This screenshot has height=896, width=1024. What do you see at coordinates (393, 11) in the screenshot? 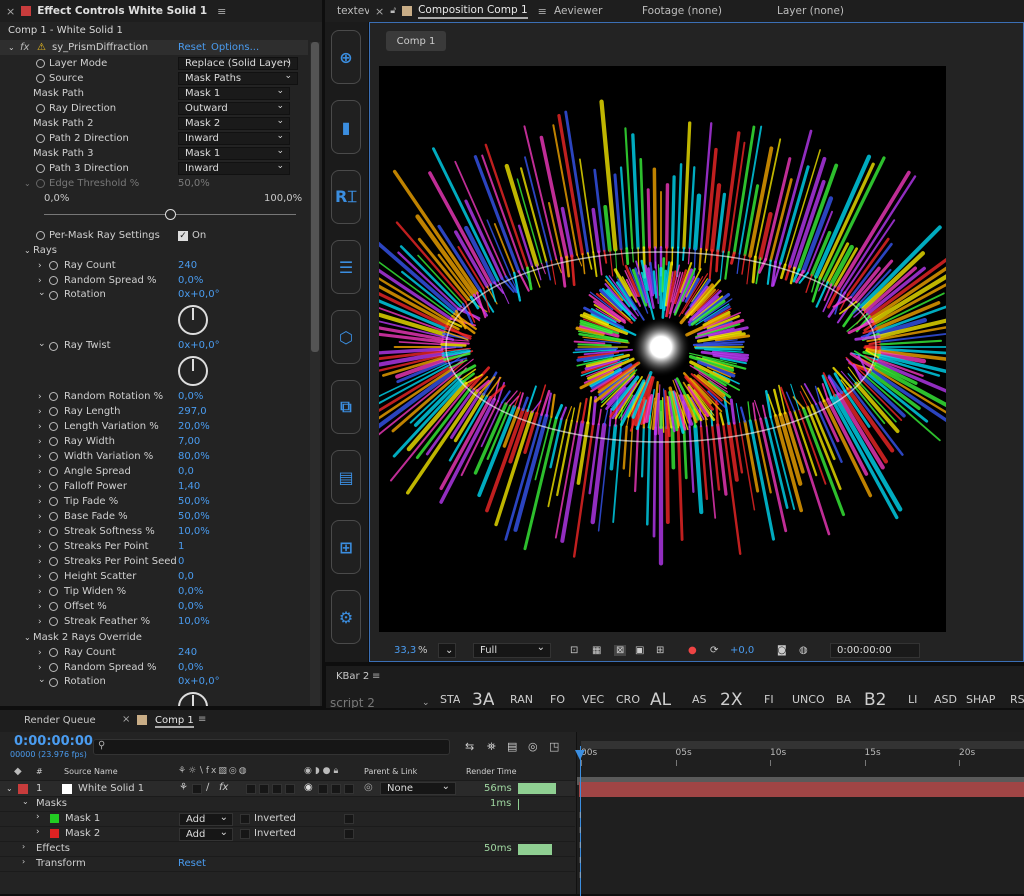
I see `lock-icon: 🔓︎` at bounding box center [393, 11].